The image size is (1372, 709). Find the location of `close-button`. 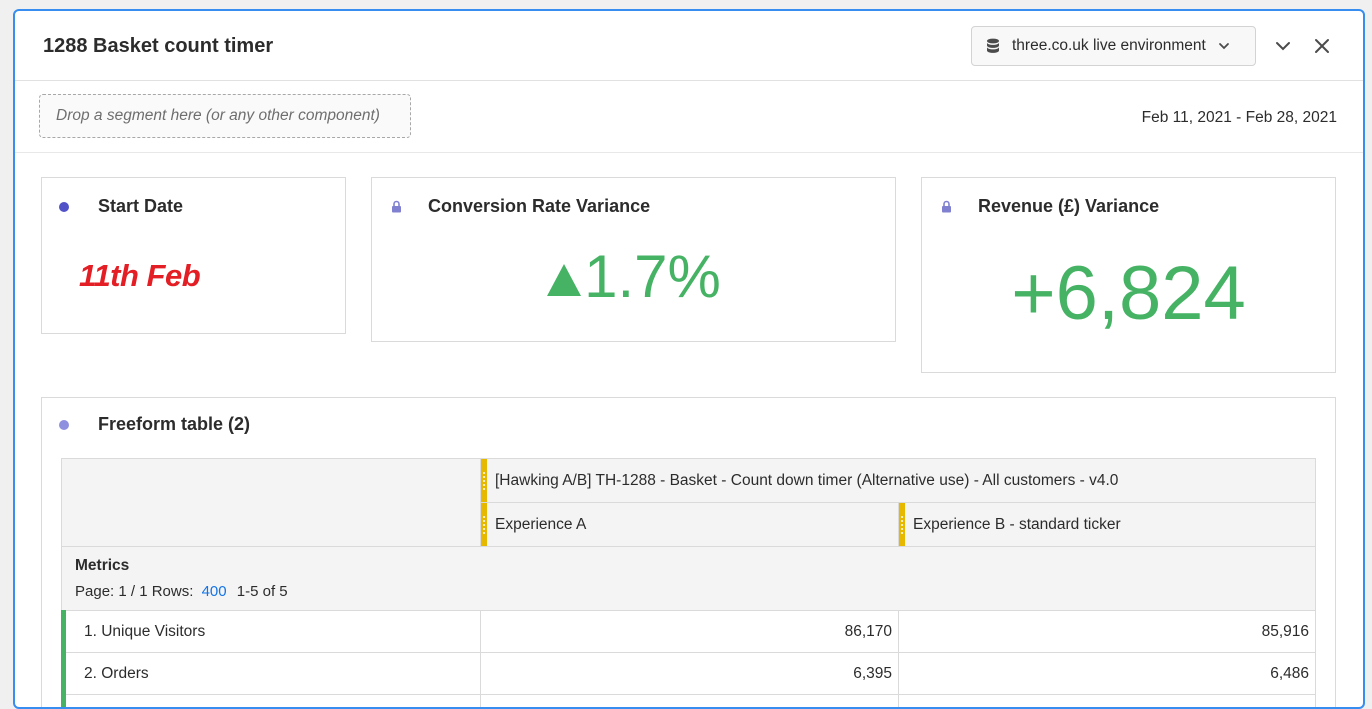

close-button is located at coordinates (1322, 46).